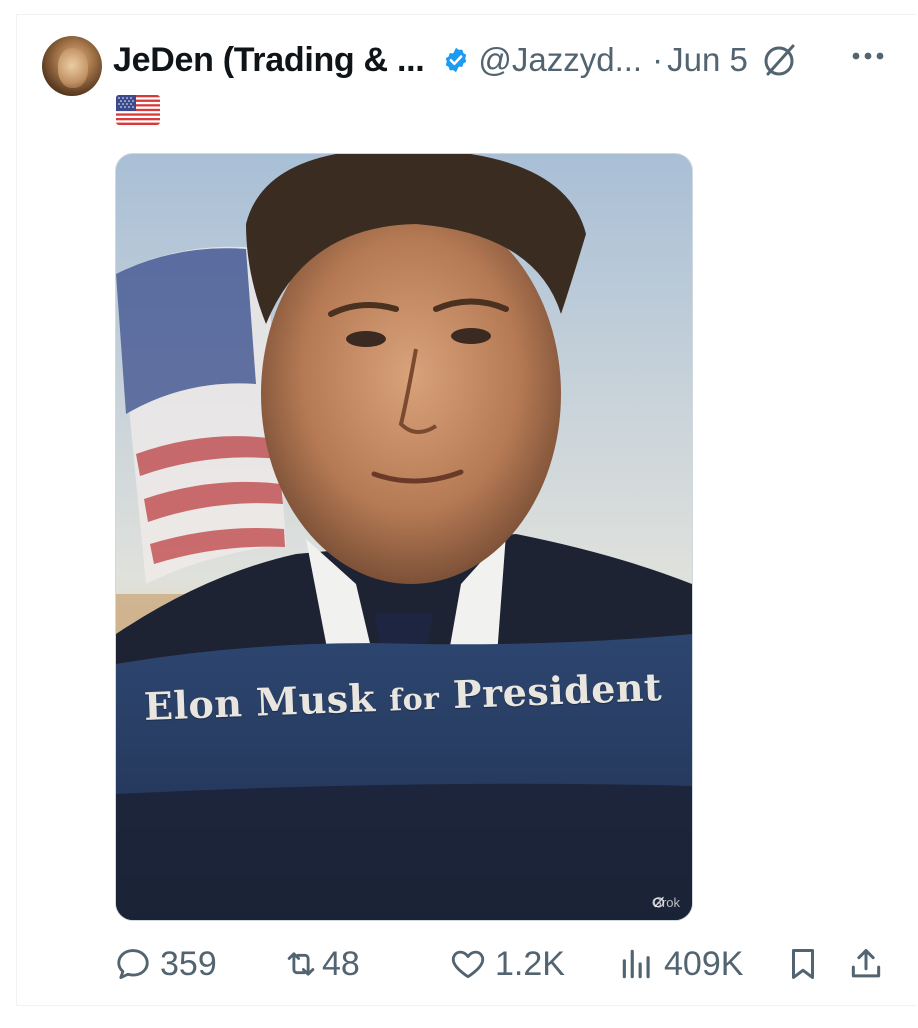  I want to click on repost-button: 48, so click(321, 964).